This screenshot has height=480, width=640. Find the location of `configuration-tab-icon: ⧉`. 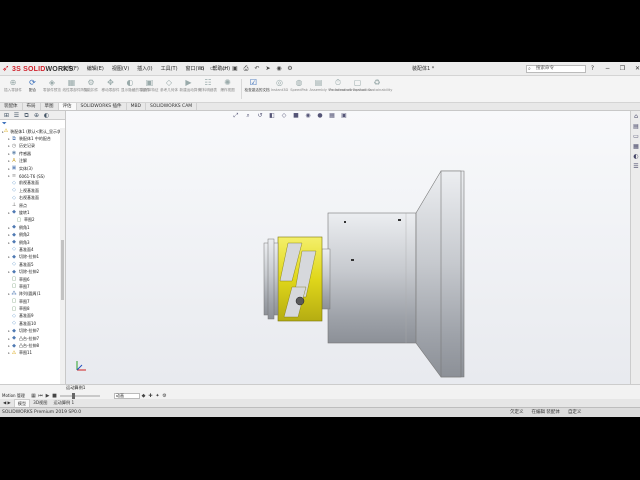

configuration-tab-icon: ⧉ is located at coordinates (26, 115).